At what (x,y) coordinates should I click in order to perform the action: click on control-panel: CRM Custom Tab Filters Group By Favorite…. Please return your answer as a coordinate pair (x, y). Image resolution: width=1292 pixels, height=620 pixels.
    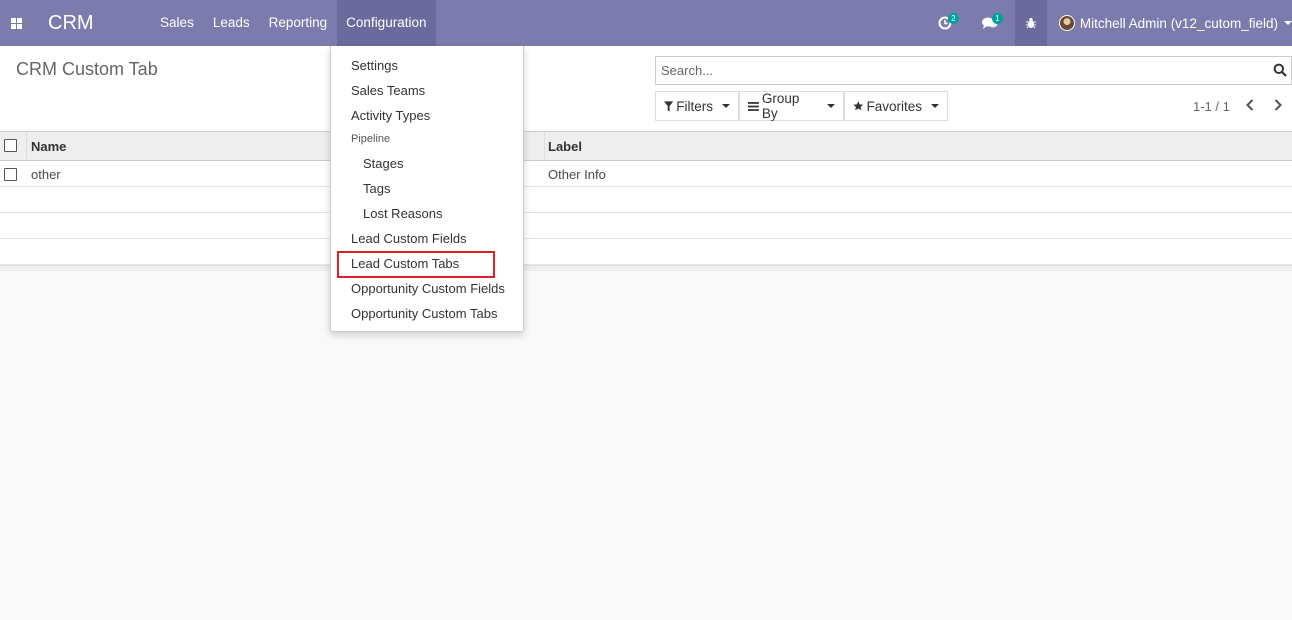
    Looking at the image, I should click on (646, 89).